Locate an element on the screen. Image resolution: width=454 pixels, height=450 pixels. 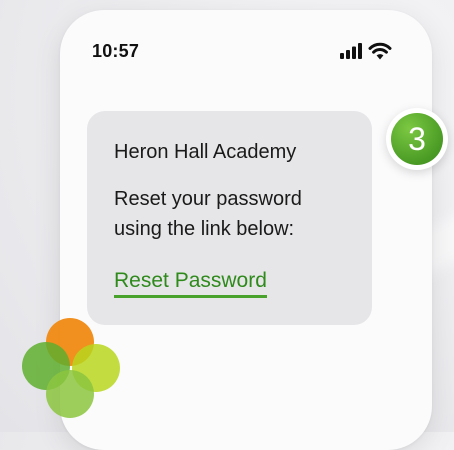
message-body-line: Reset your password is located at coordinates (208, 199).